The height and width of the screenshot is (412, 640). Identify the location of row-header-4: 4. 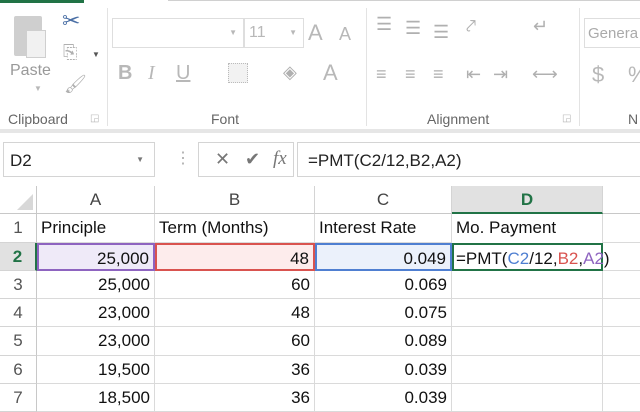
(18, 313).